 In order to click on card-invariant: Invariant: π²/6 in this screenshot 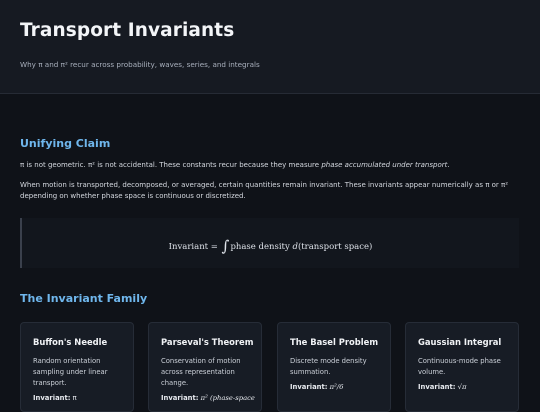, I will do `click(334, 387)`.